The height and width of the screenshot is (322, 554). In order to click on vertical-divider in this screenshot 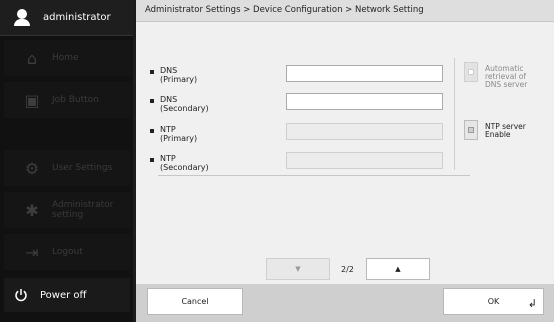, I will do `click(454, 114)`.